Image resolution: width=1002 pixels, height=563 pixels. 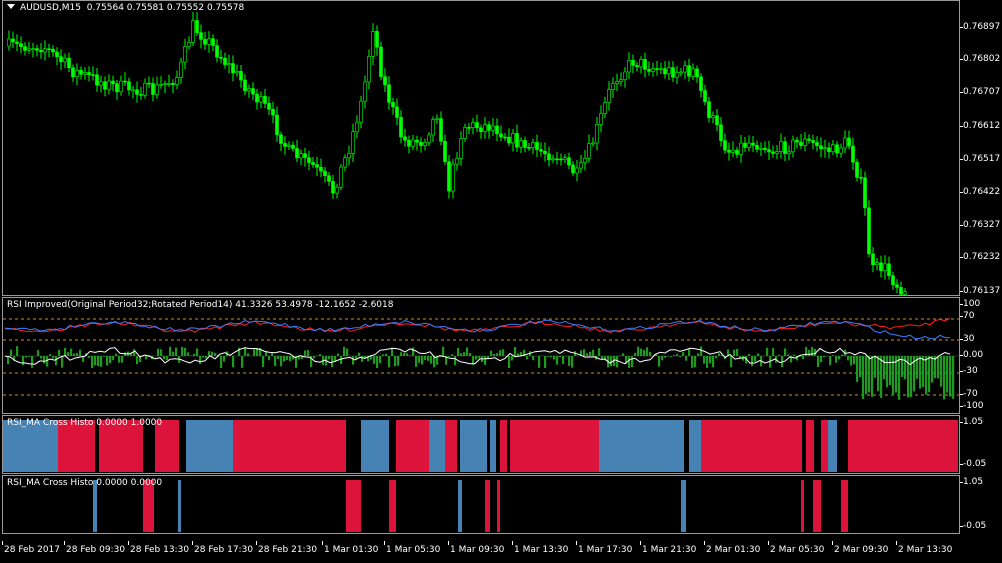 I want to click on histo1-tick: 1.05, so click(x=971, y=422).